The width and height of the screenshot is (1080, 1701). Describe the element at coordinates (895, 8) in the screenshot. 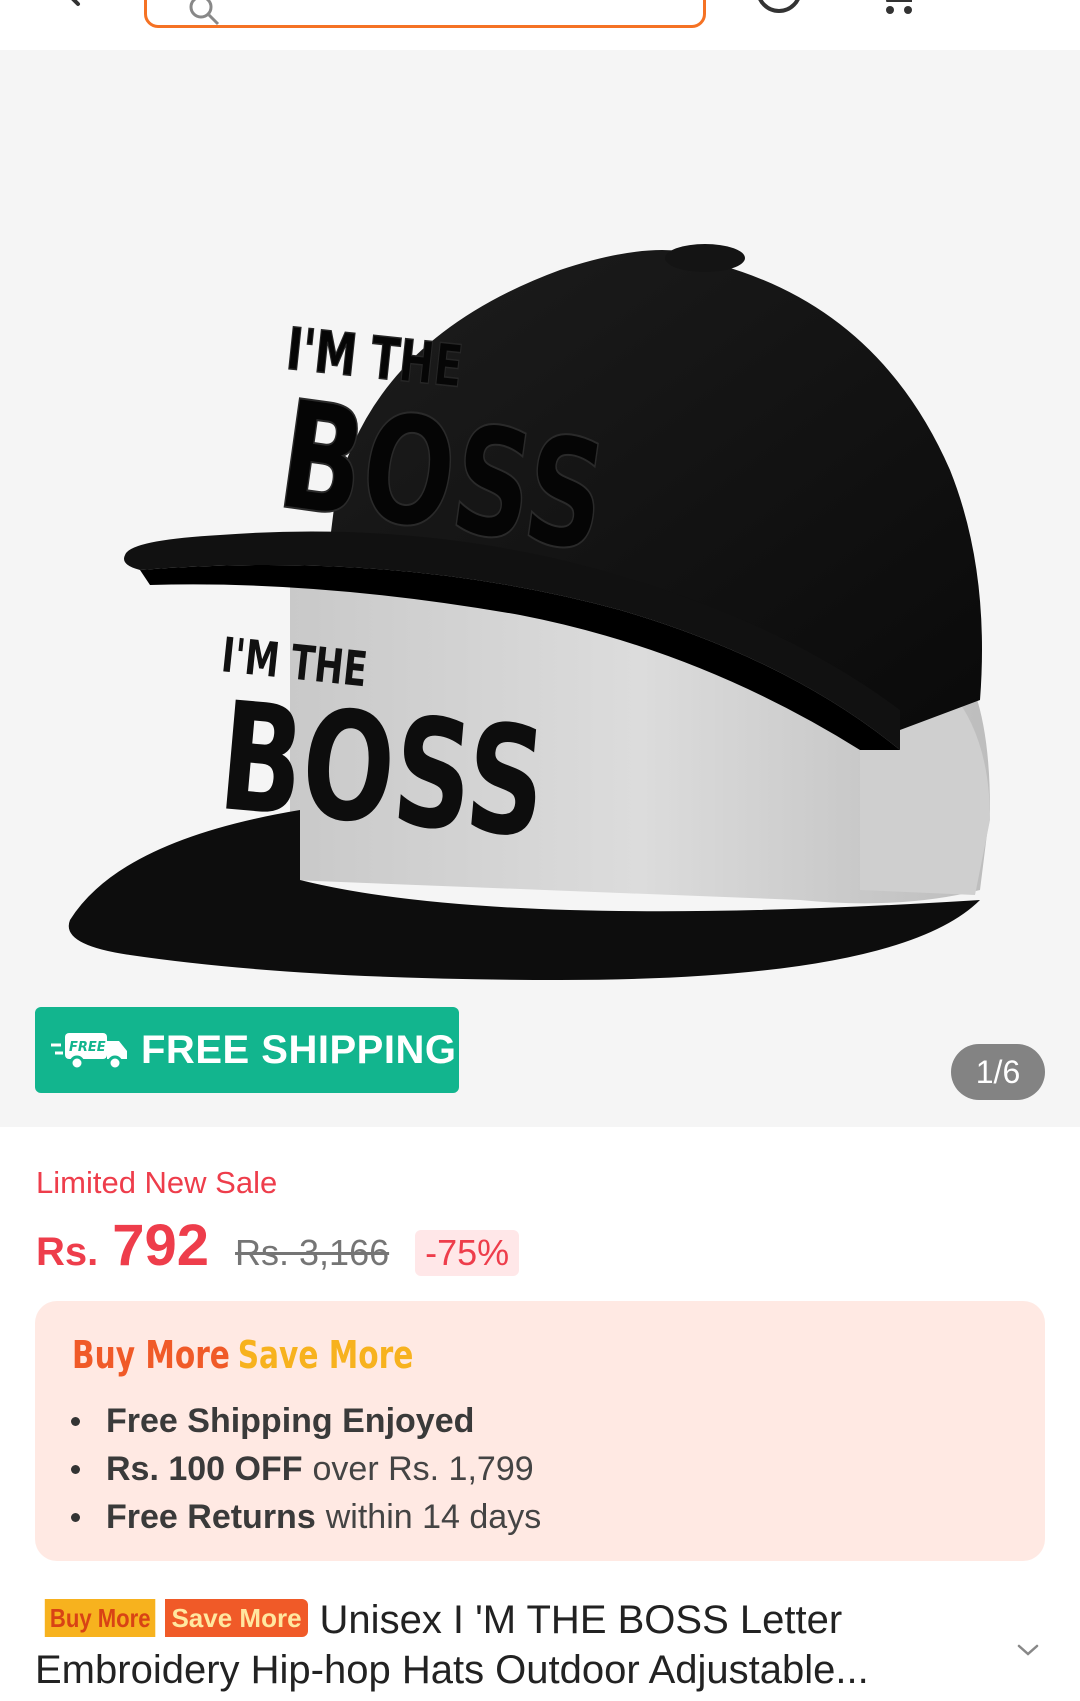

I see `cart-icon` at that location.